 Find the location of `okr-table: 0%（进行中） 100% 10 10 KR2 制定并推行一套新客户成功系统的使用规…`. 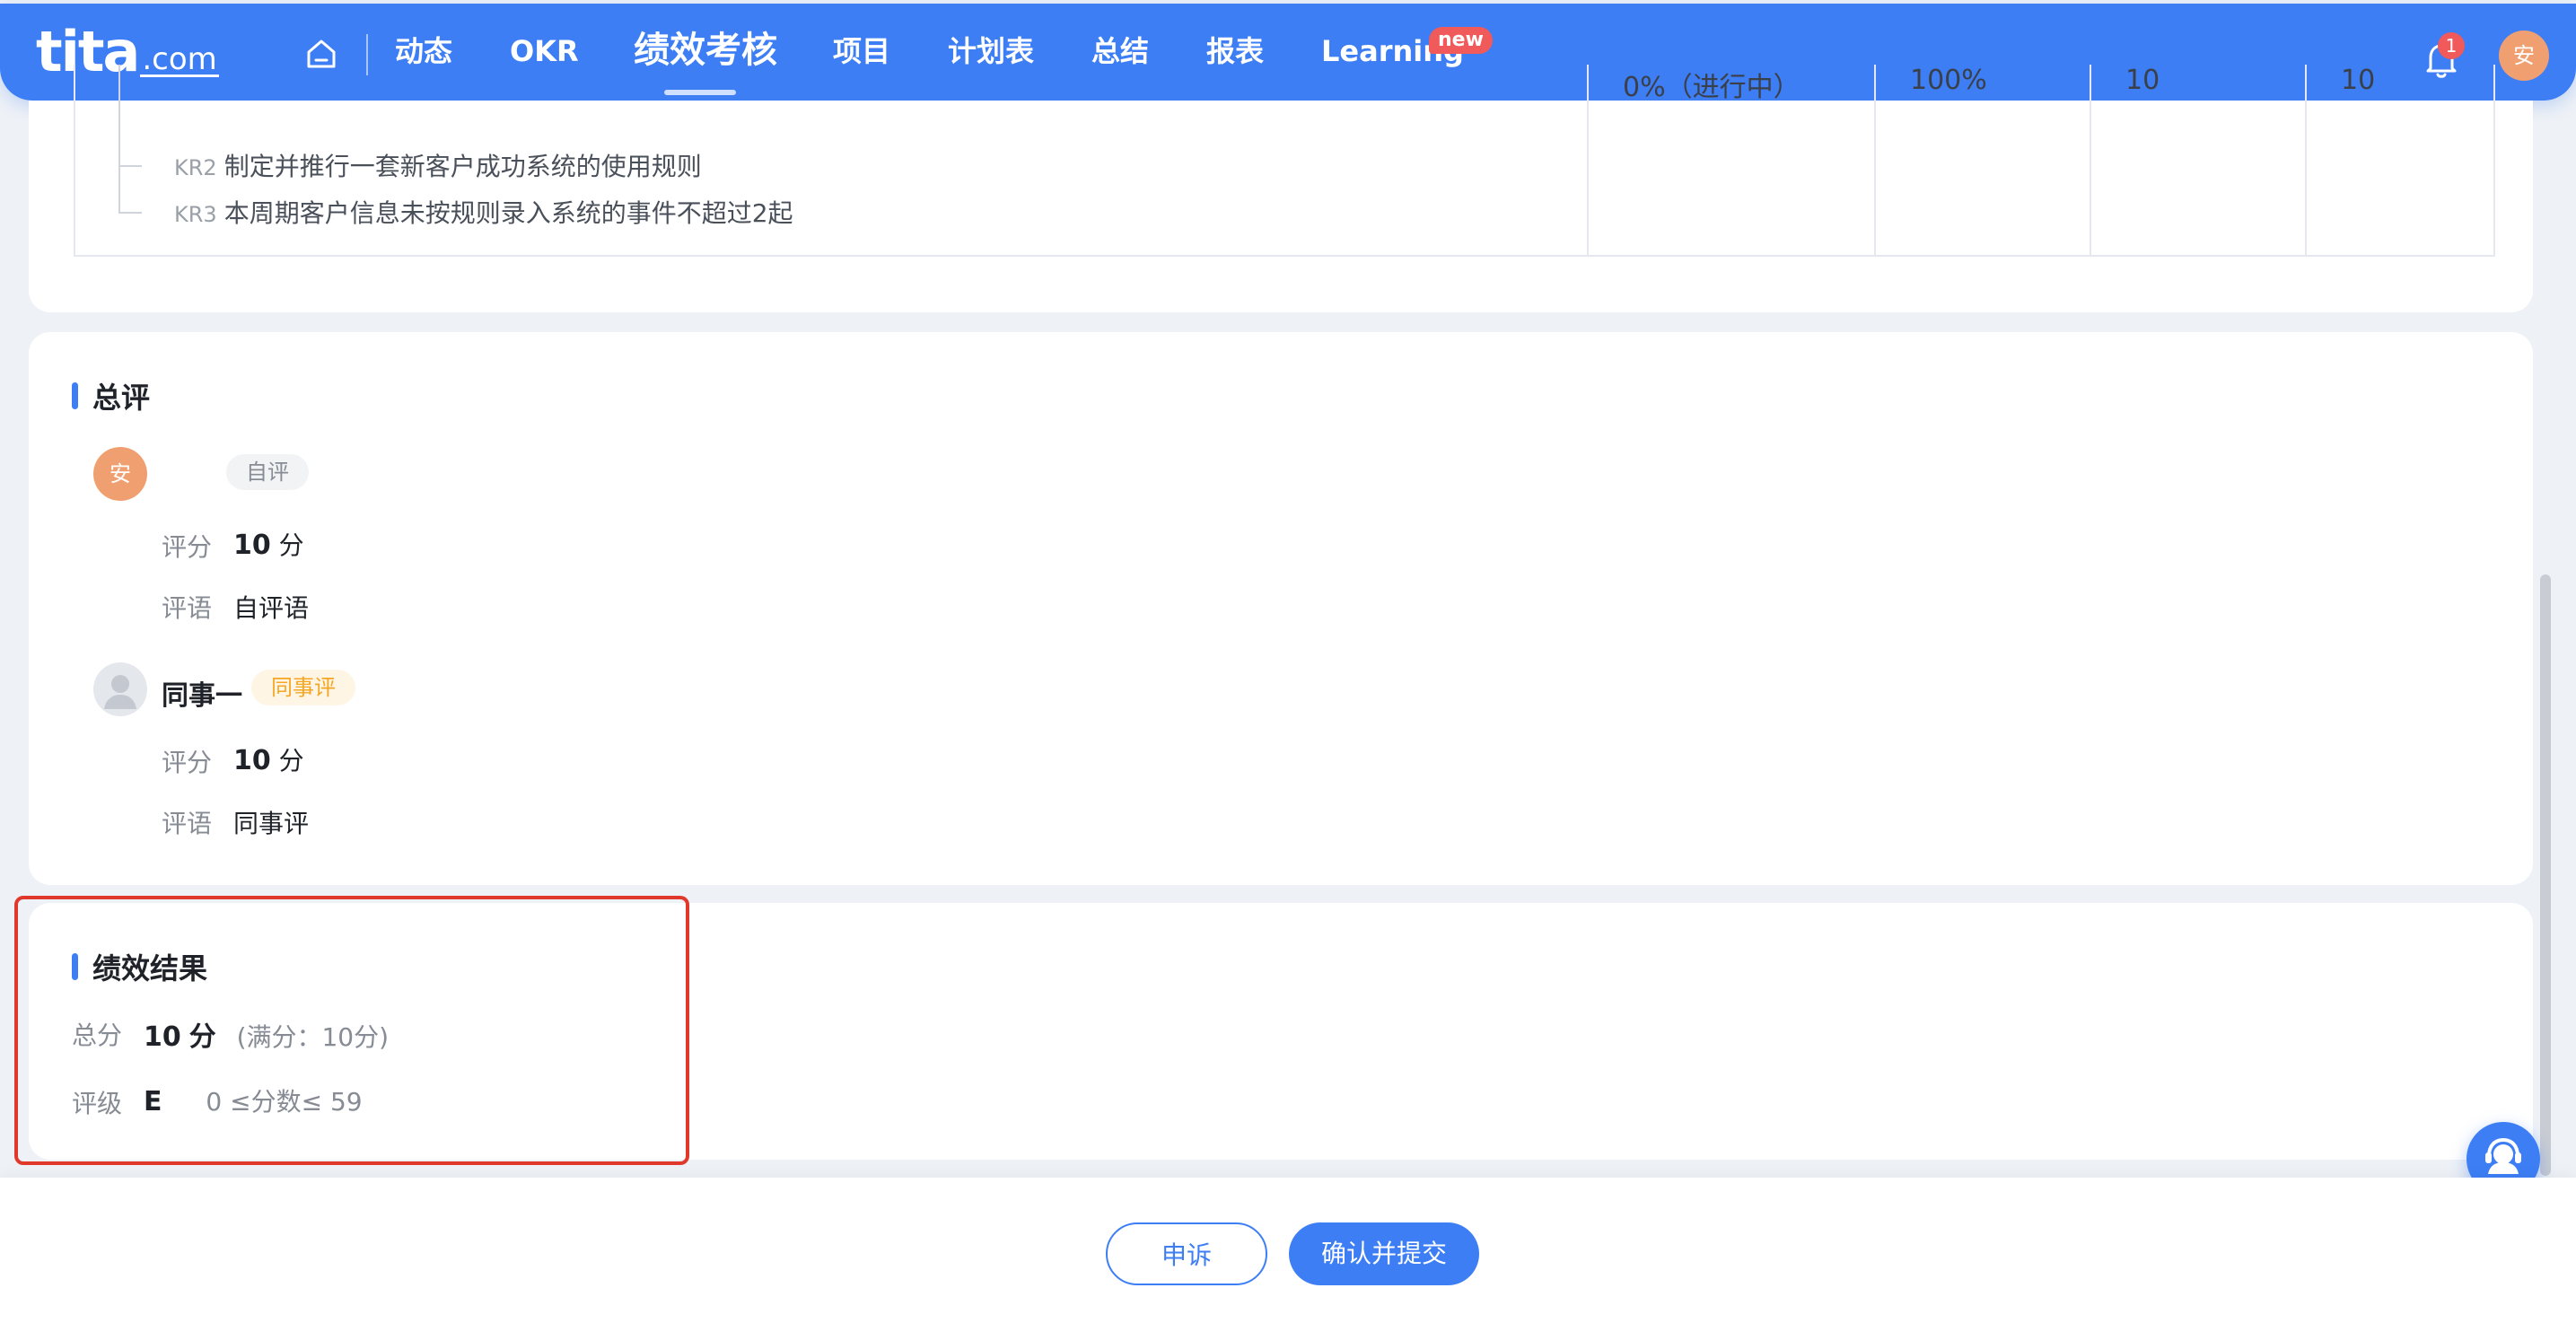

okr-table: 0%（进行中） 100% 10 10 KR2 制定并推行一套新客户成功系统的使用规… is located at coordinates (1284, 161).